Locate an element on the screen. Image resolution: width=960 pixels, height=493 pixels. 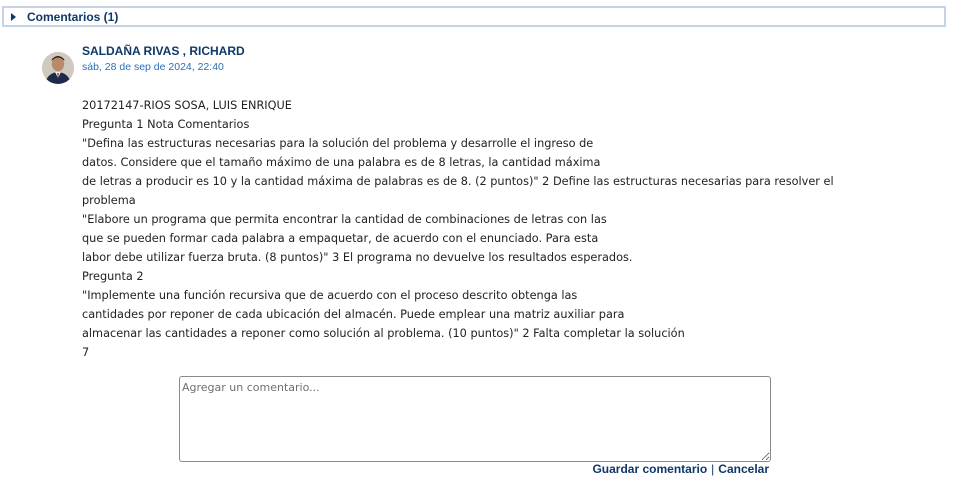
comment-input is located at coordinates (475, 419).